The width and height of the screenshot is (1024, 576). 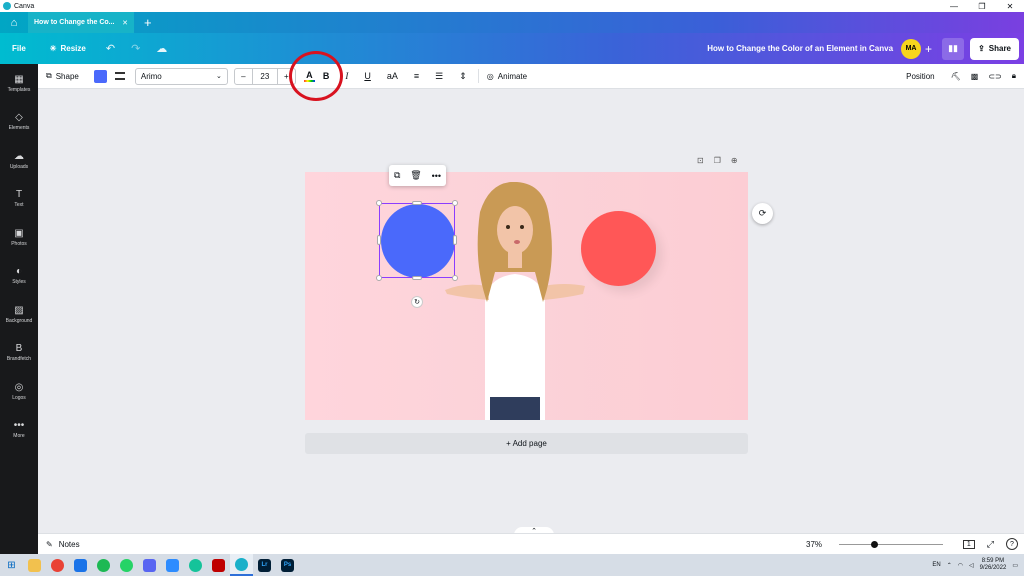 What do you see at coordinates (954, 6) in the screenshot?
I see `minimize-button: —` at bounding box center [954, 6].